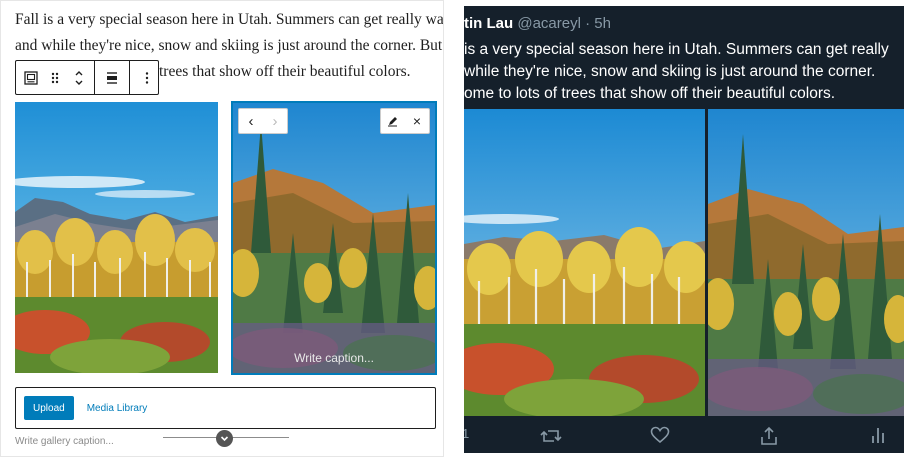 The width and height of the screenshot is (906, 457). I want to click on tweet-actions: 1, so click(684, 437).